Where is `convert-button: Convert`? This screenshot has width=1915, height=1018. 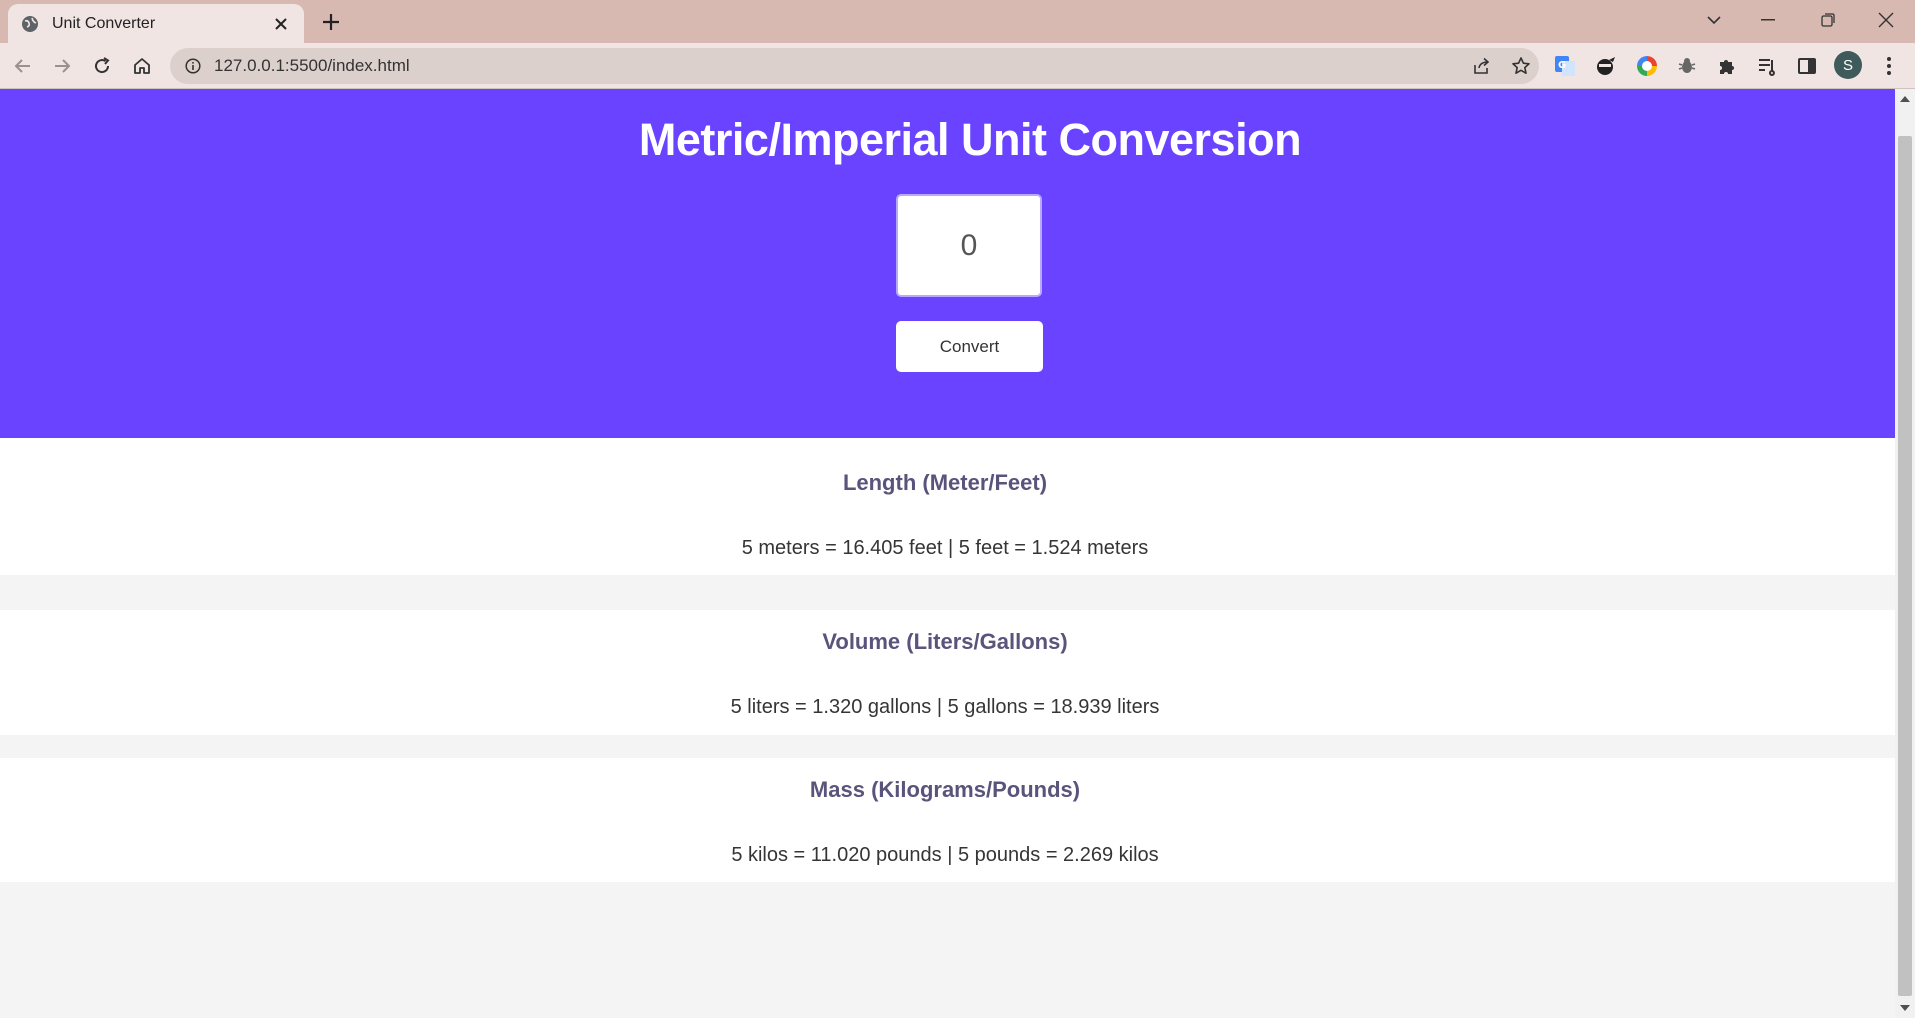 convert-button: Convert is located at coordinates (969, 346).